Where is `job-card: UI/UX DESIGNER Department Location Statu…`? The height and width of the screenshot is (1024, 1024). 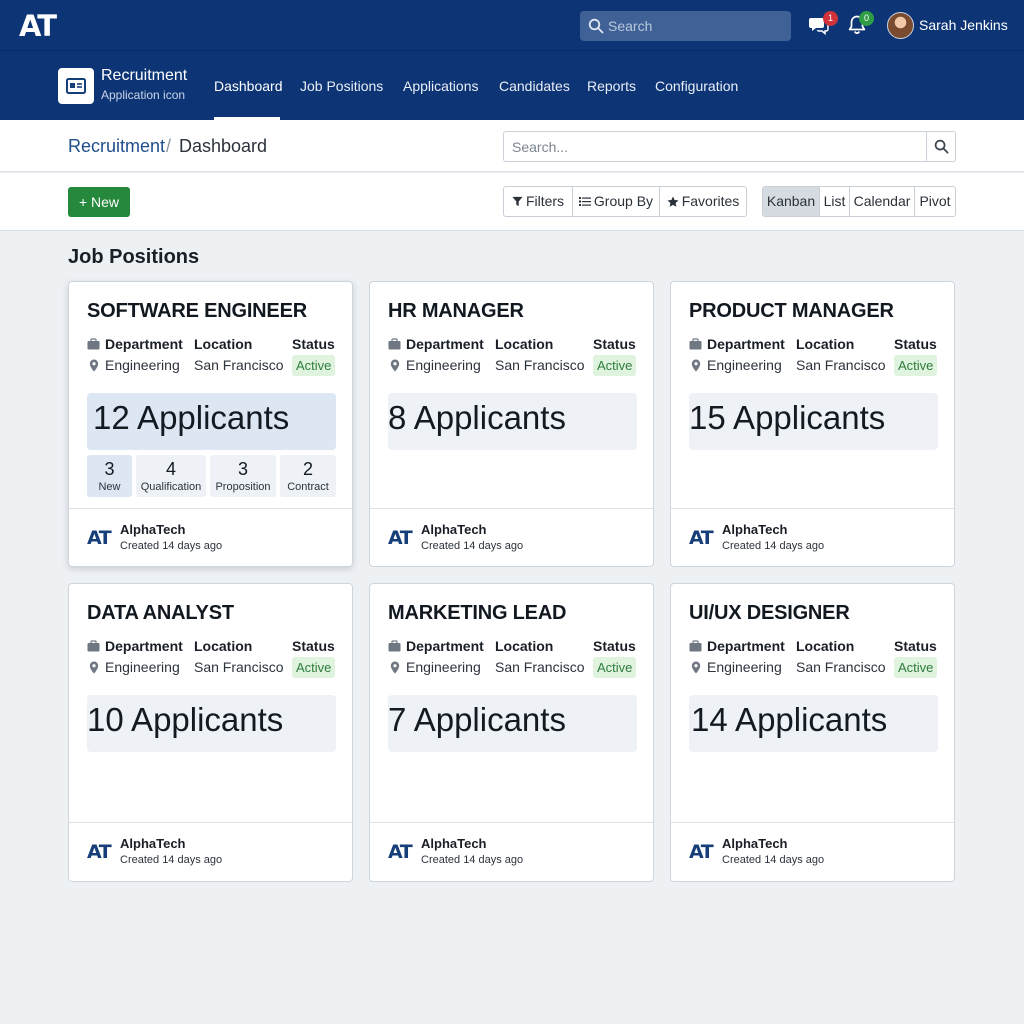
job-card: UI/UX DESIGNER Department Location Statu… is located at coordinates (812, 732).